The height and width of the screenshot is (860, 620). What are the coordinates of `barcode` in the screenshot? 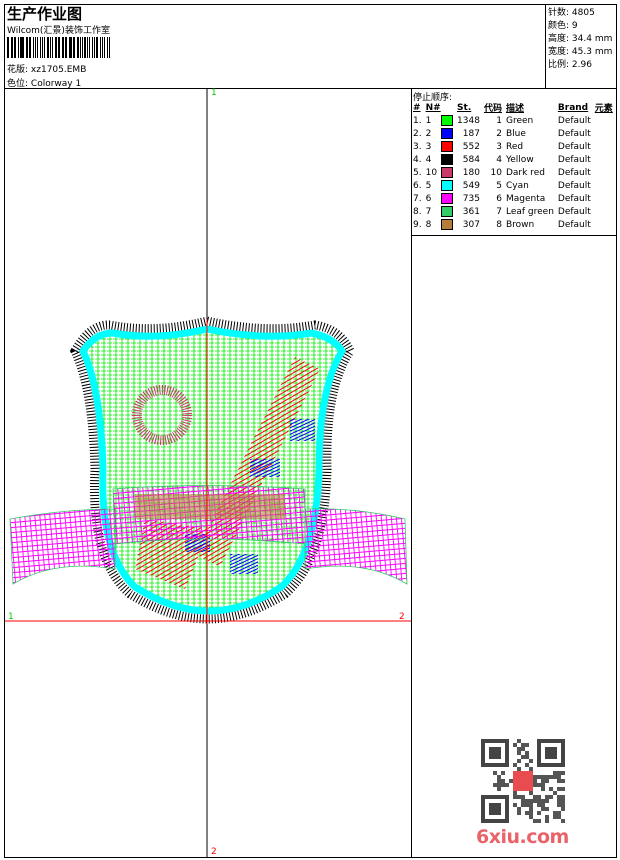 It's located at (59, 47).